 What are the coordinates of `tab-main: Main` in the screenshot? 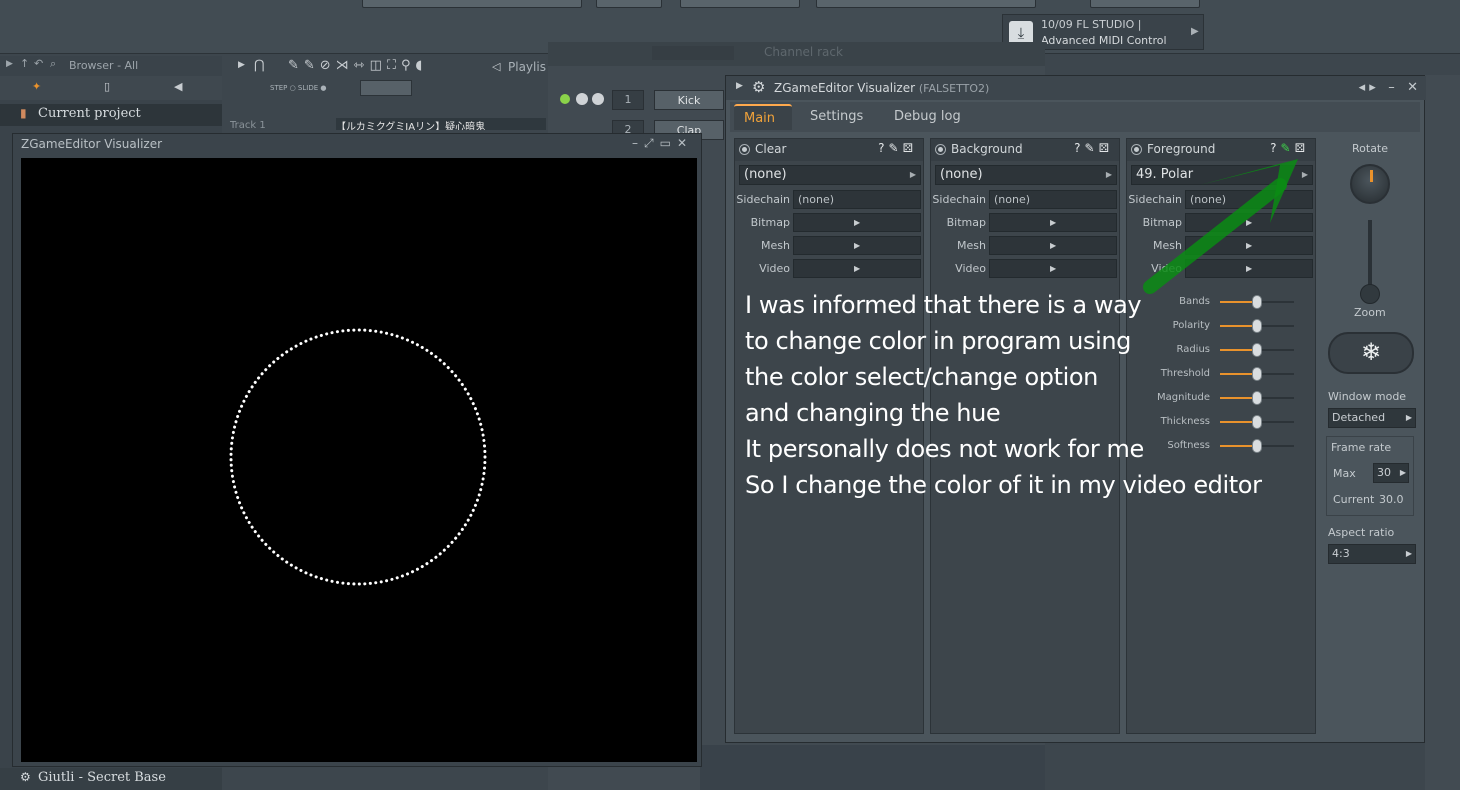 It's located at (763, 117).